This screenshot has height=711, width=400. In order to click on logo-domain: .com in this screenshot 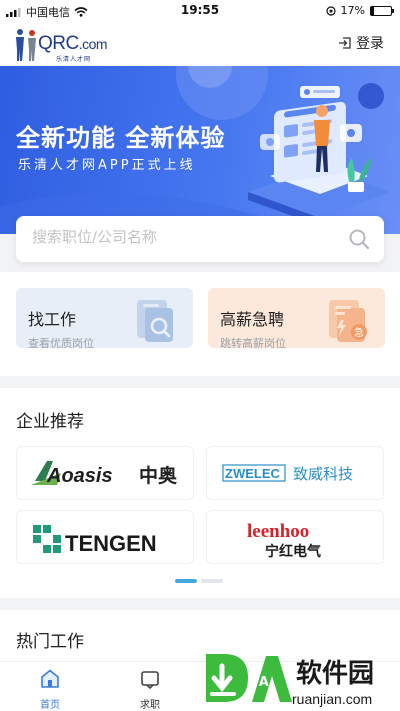, I will do `click(93, 44)`.